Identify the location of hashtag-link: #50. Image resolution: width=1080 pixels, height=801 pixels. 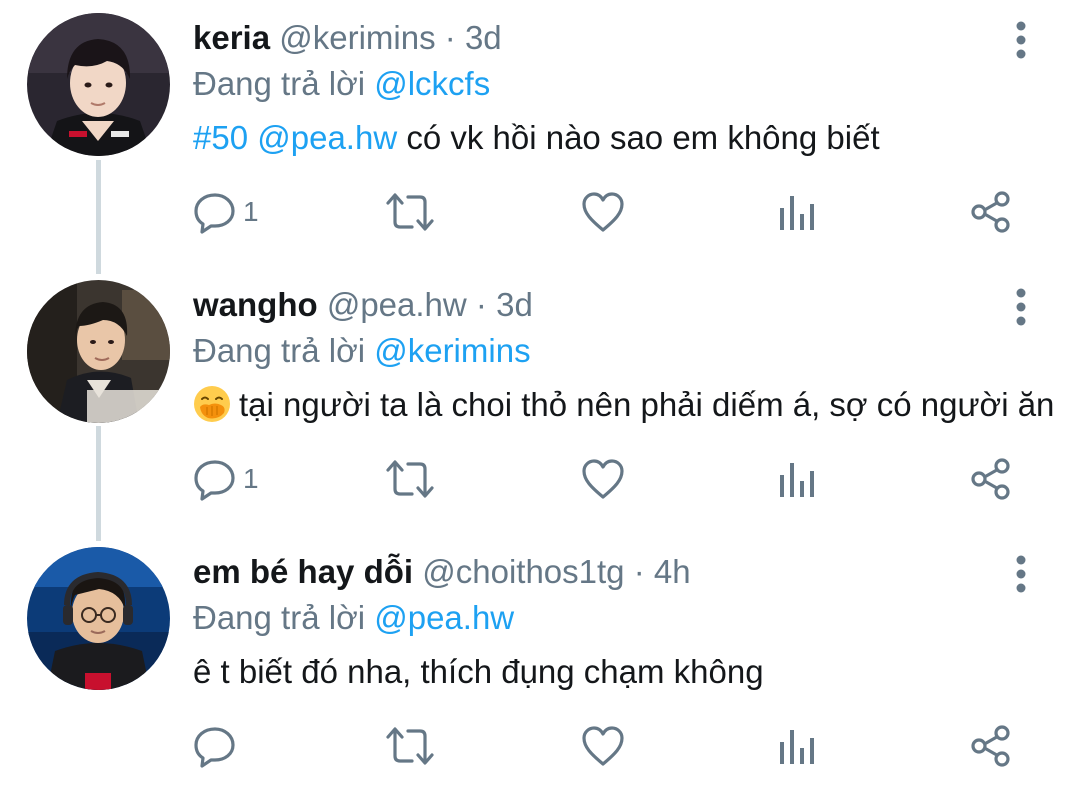
(220, 137).